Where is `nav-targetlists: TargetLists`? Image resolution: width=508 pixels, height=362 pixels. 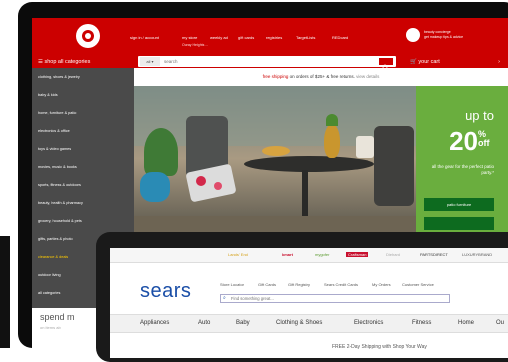
nav-targetlists: TargetLists is located at coordinates (305, 37).